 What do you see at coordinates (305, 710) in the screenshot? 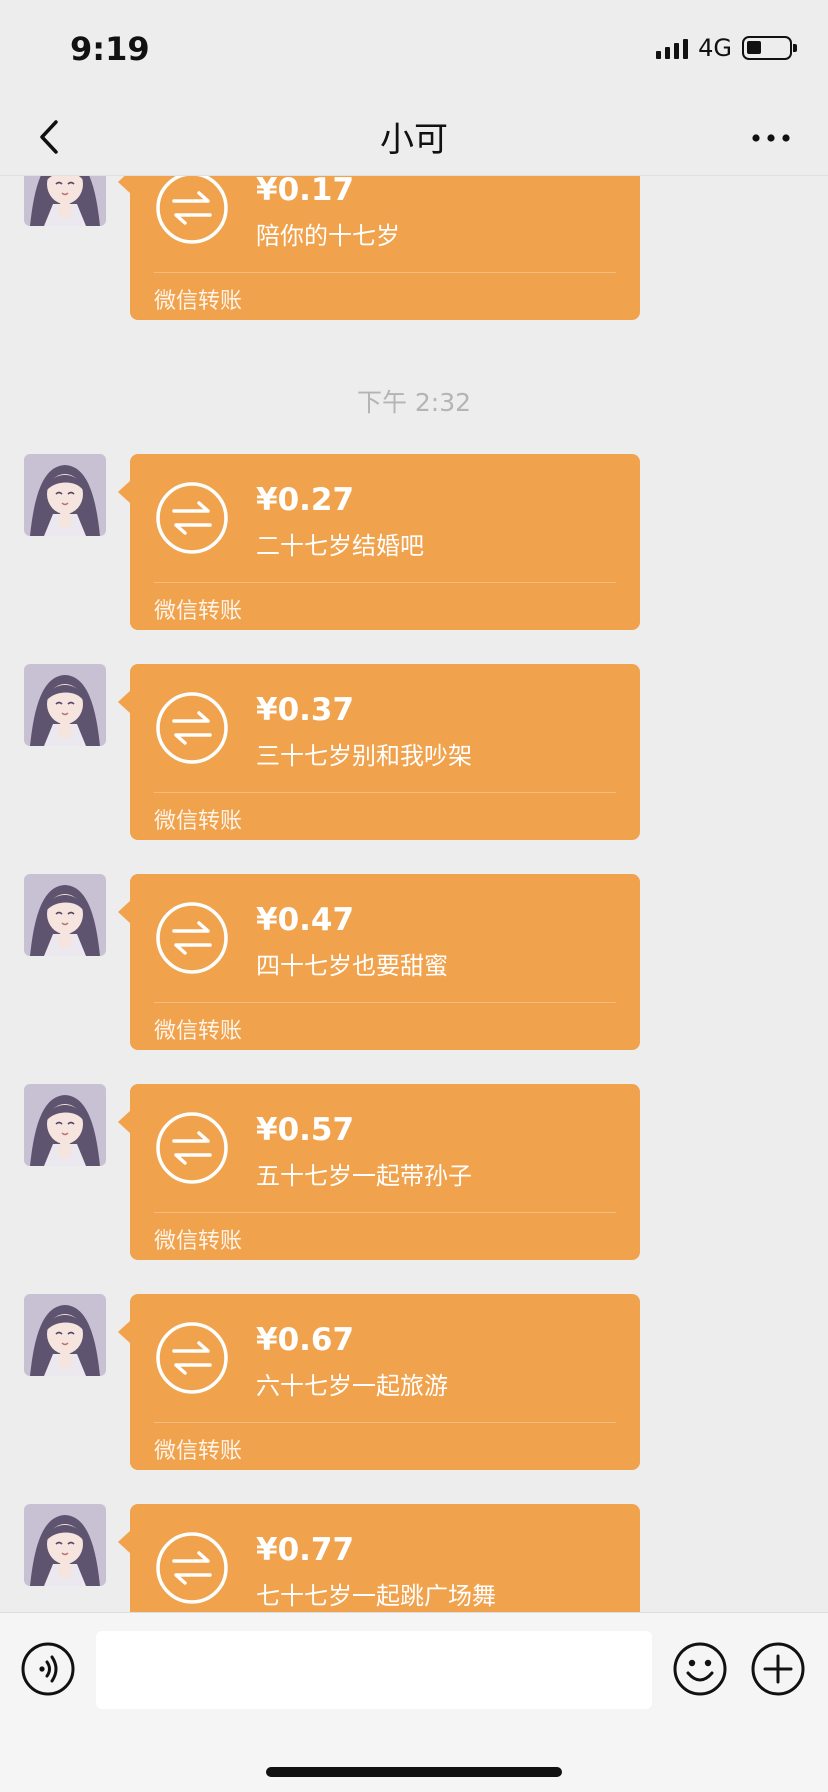
I see `transfer-amount: ¥0.37` at bounding box center [305, 710].